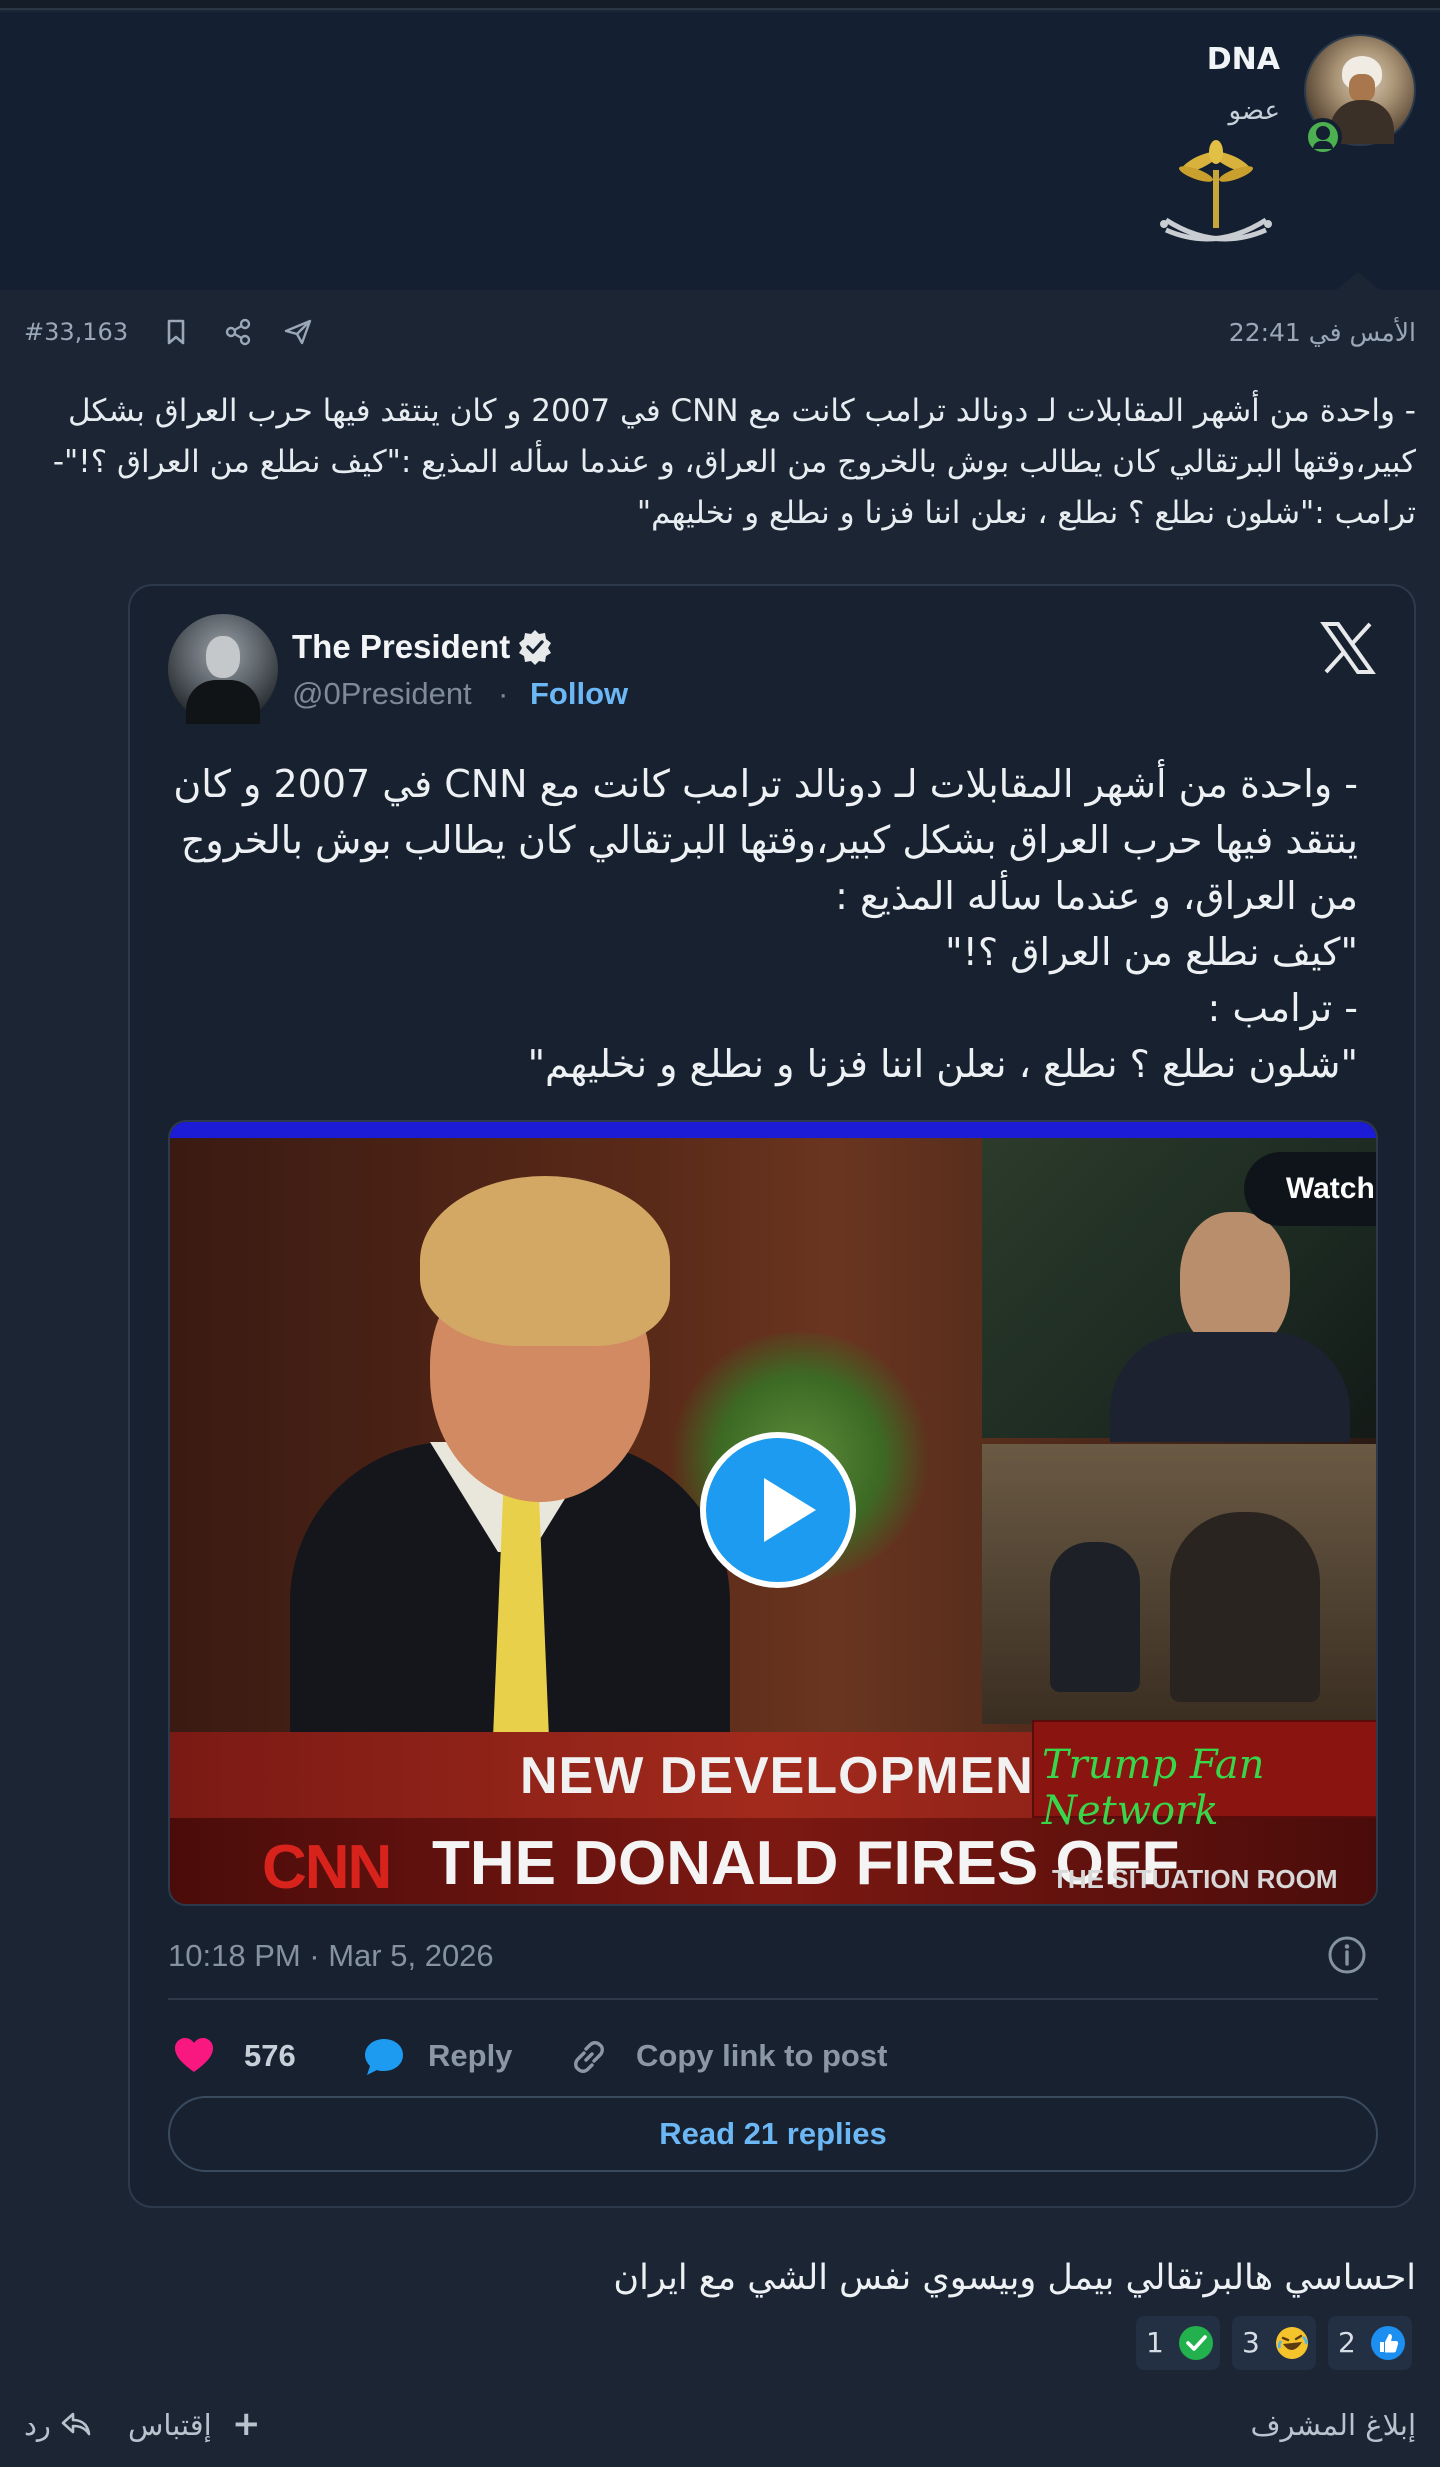 This screenshot has height=2467, width=1440. Describe the element at coordinates (170, 2425) in the screenshot. I see `quote-label: إقتباس` at that location.